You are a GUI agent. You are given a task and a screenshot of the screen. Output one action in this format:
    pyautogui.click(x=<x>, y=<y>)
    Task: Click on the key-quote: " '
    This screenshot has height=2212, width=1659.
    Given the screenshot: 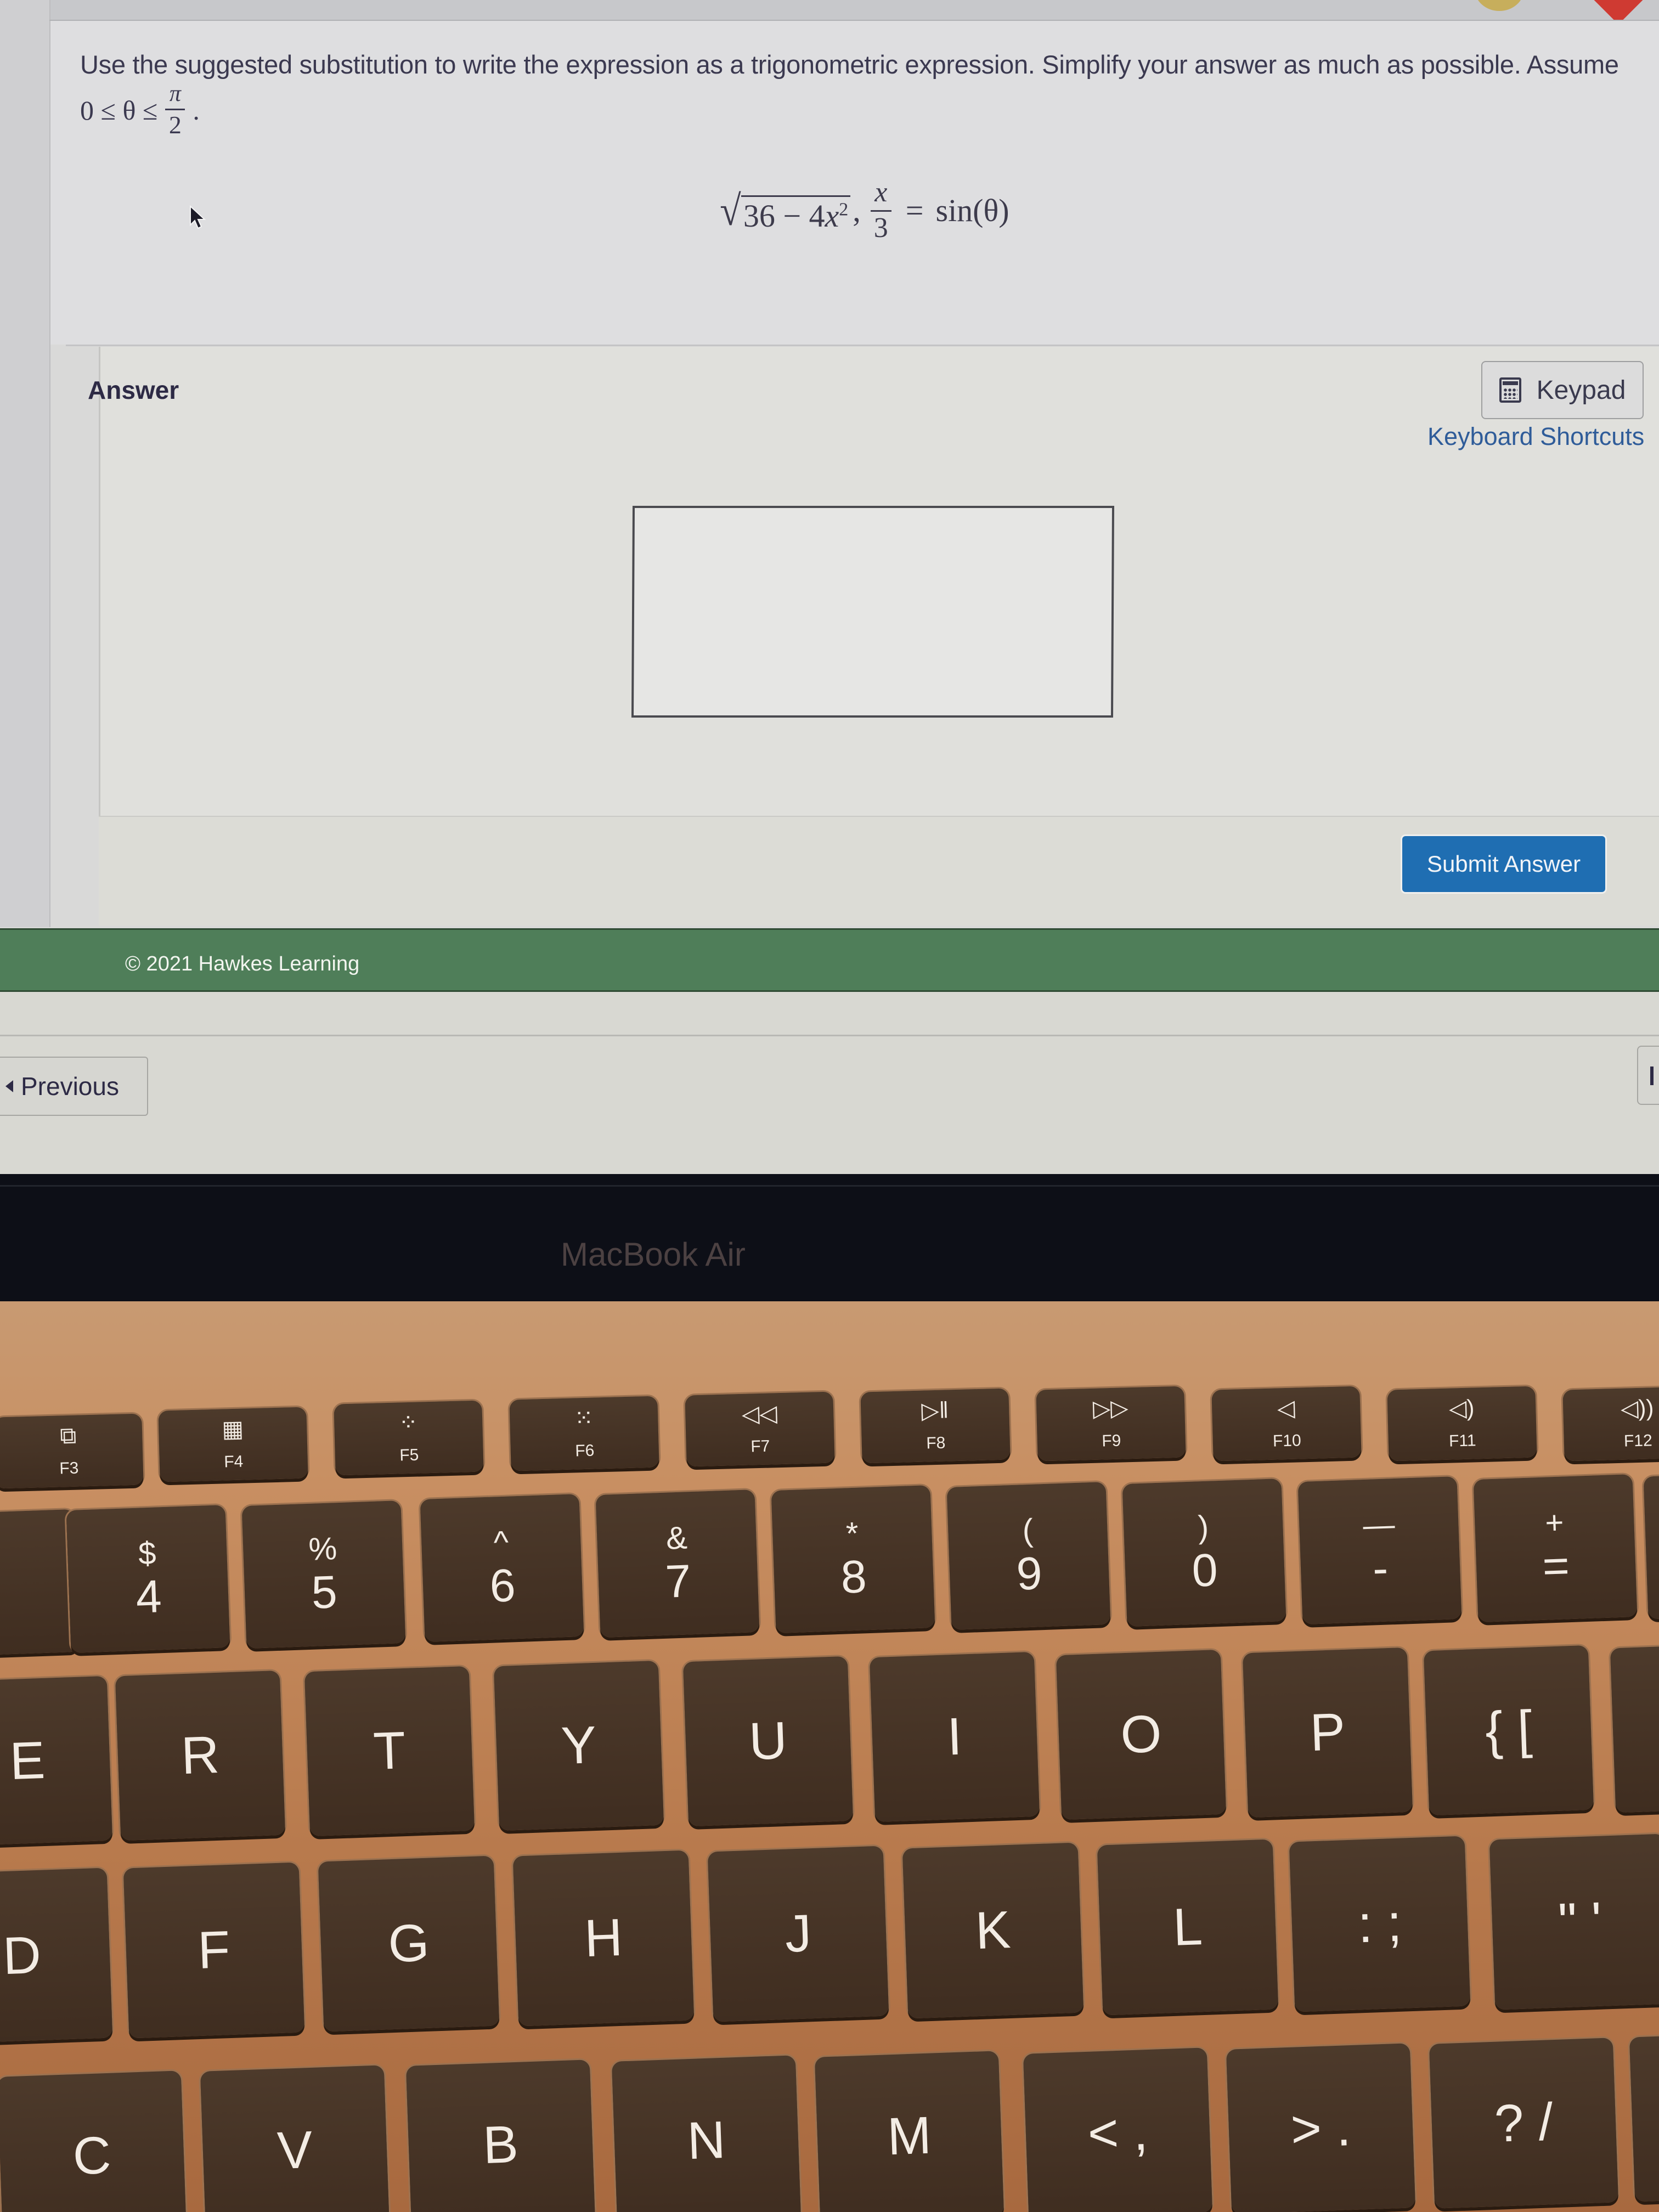 What is the action you would take?
    pyautogui.click(x=1574, y=1922)
    